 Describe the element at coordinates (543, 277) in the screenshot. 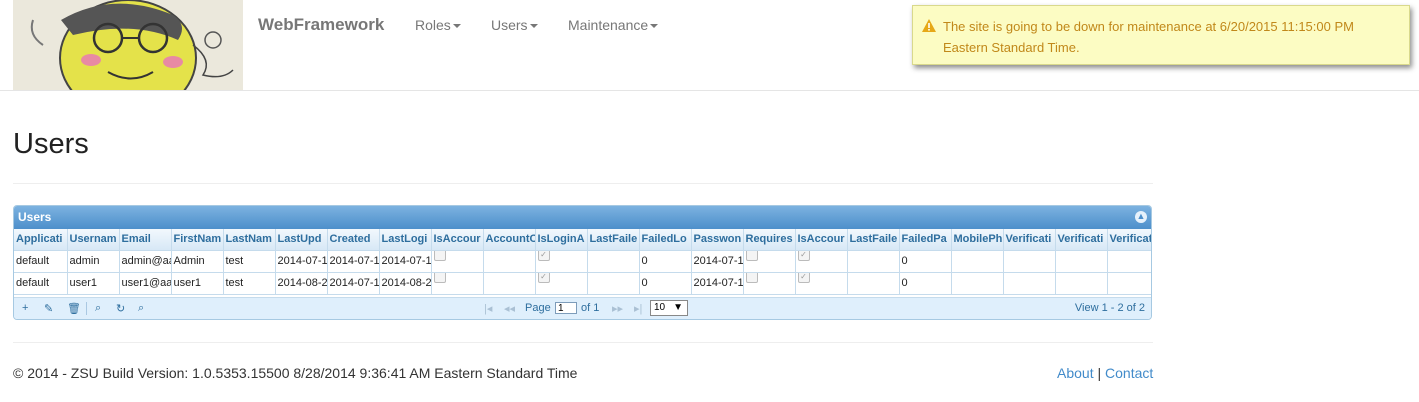

I see `checked-checkbox: ✓` at that location.